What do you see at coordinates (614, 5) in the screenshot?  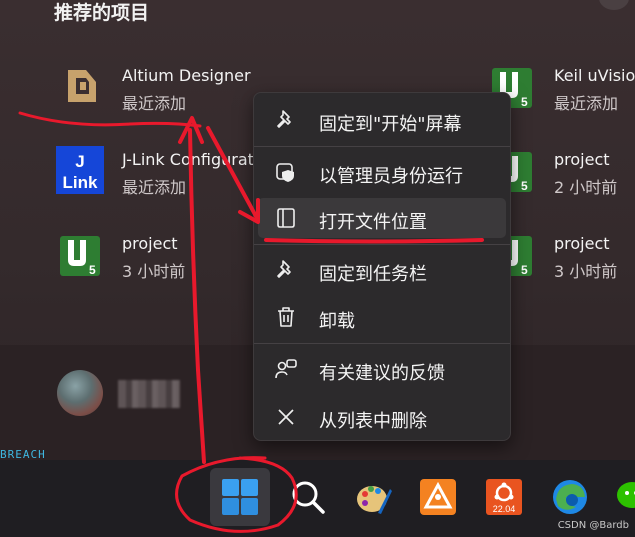 I see `more-button` at bounding box center [614, 5].